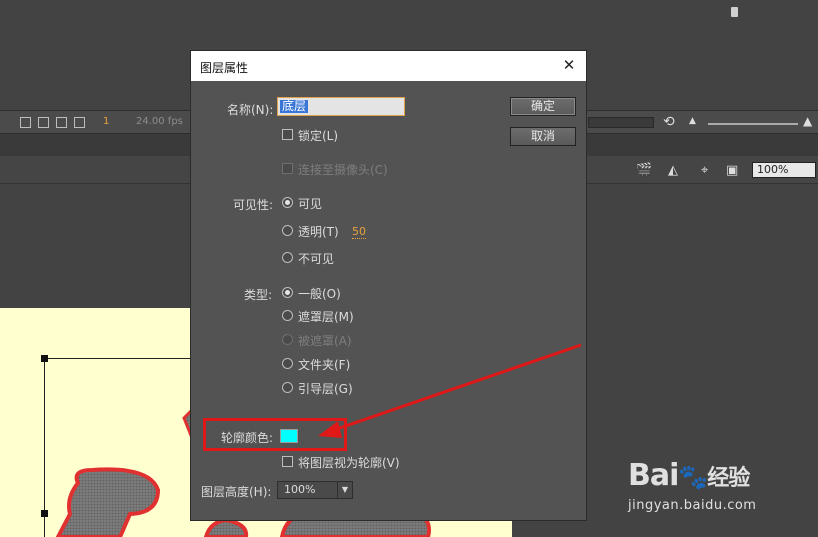 Image resolution: width=818 pixels, height=537 pixels. Describe the element at coordinates (543, 136) in the screenshot. I see `cancel-button: 取消` at that location.